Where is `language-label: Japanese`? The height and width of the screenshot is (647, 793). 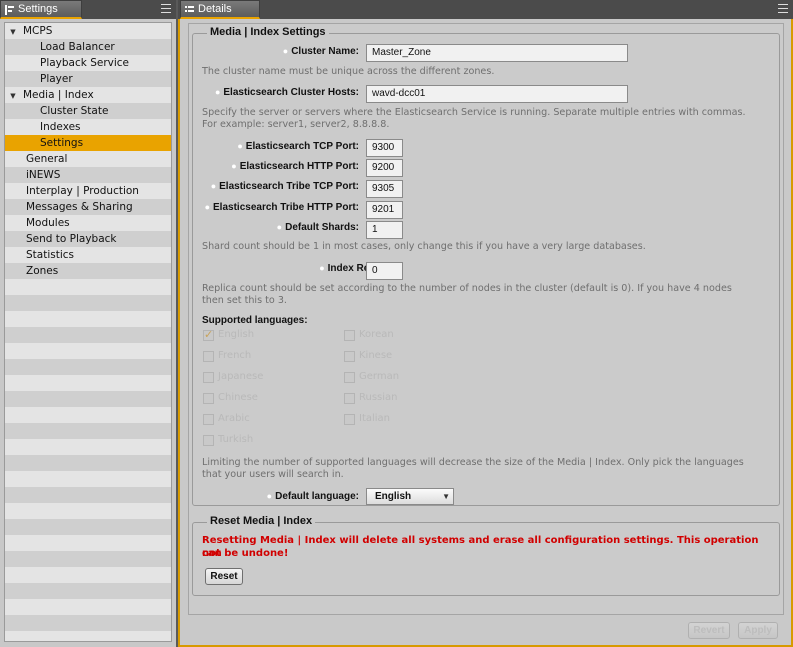 language-label: Japanese is located at coordinates (241, 376).